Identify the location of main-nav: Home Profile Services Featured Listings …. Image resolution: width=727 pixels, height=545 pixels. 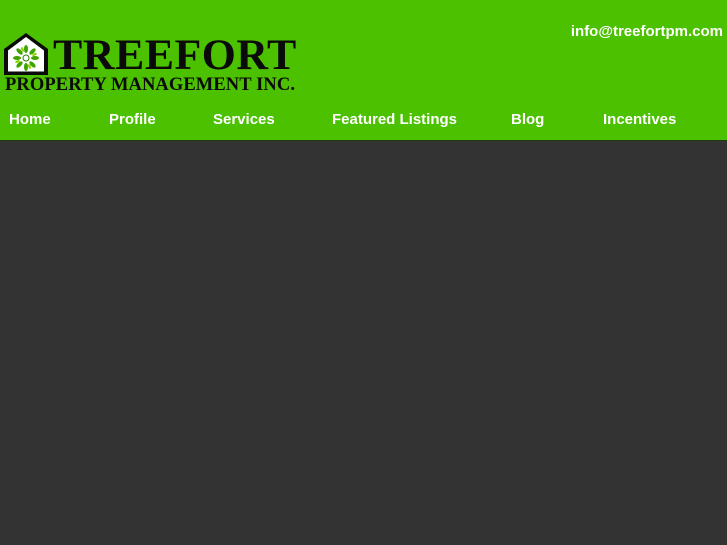
(363, 121).